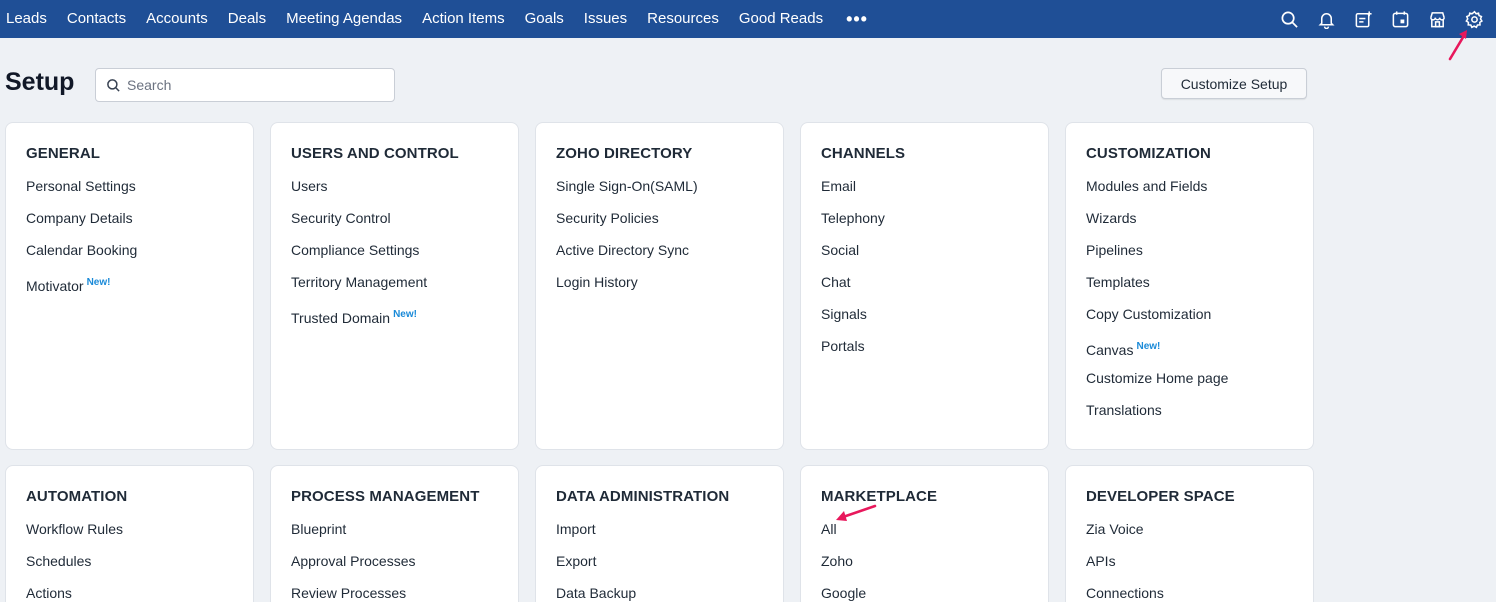  Describe the element at coordinates (344, 19) in the screenshot. I see `tab-meeting-agendas: Meeting Agendas` at that location.